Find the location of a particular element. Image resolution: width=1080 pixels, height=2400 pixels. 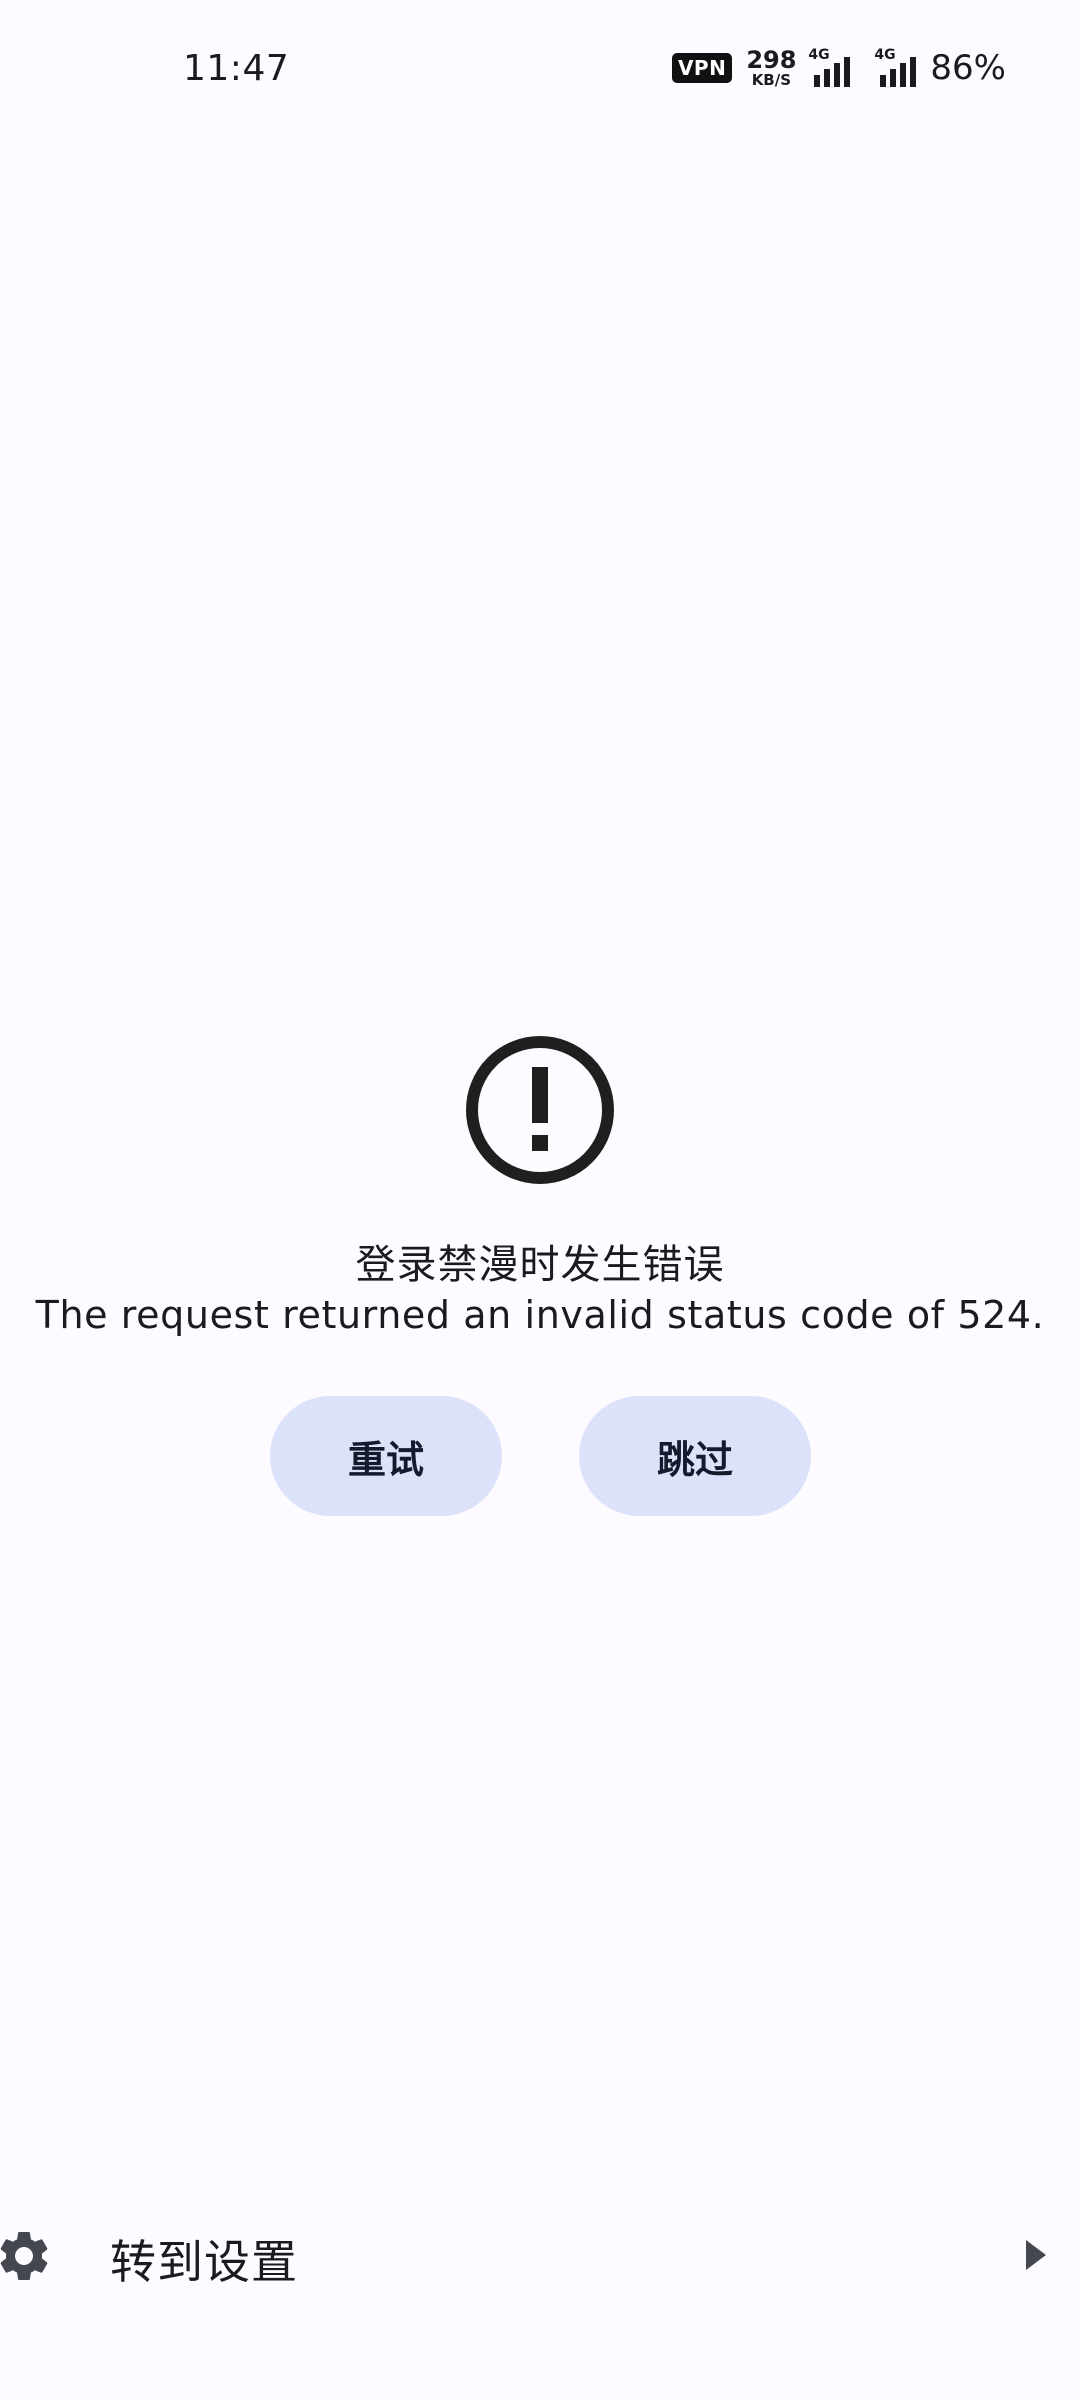

network-type-1: 4G is located at coordinates (819, 55).